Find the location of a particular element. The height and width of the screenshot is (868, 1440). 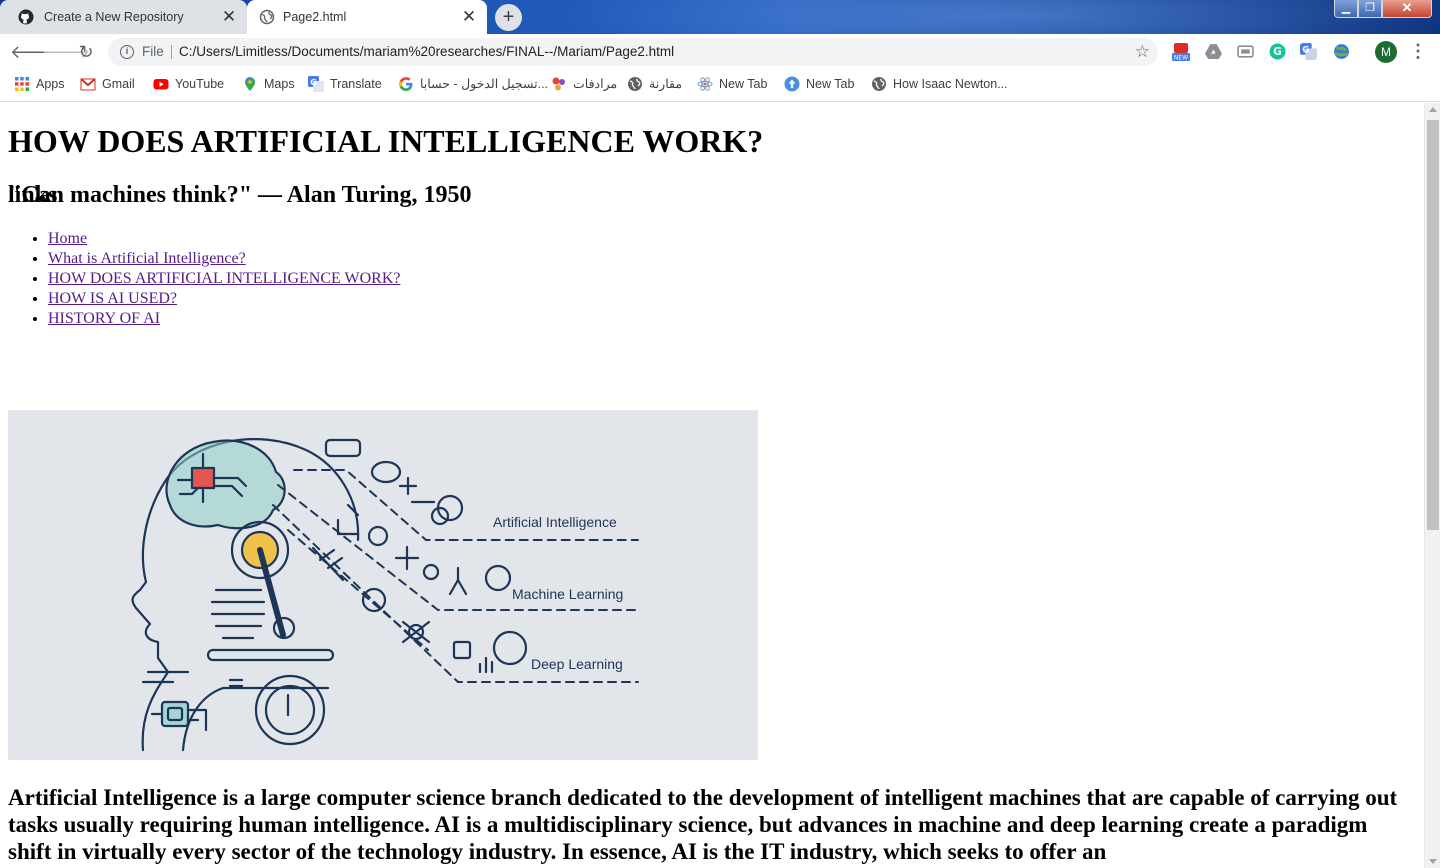

bookmark-label: YouTube is located at coordinates (200, 84).